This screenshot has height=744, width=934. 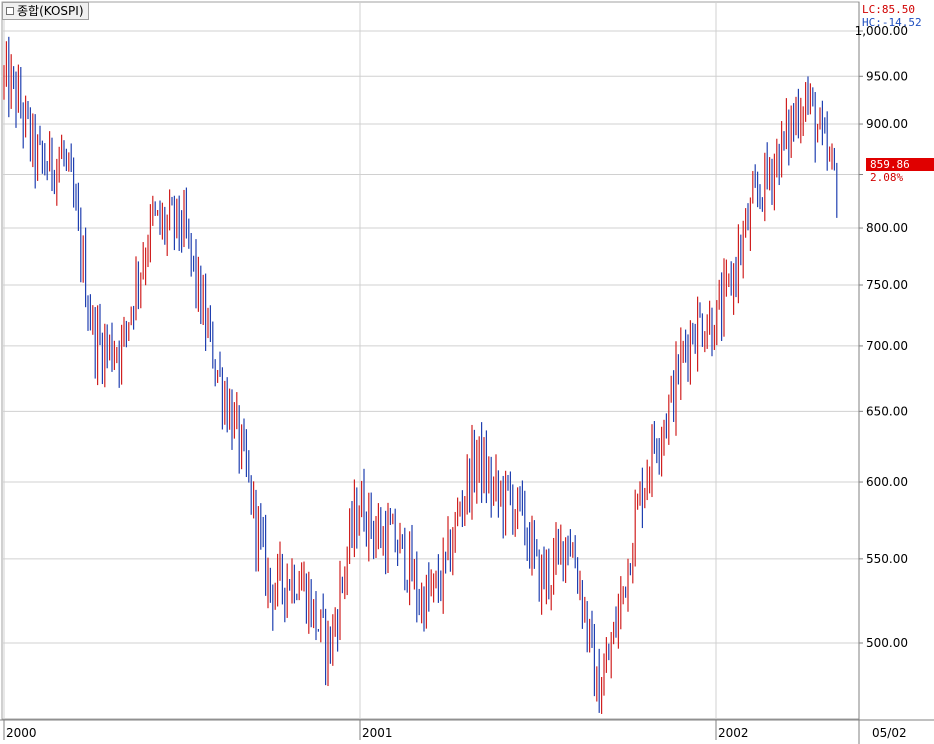 What do you see at coordinates (887, 285) in the screenshot?
I see `y-tick-label: 750.00` at bounding box center [887, 285].